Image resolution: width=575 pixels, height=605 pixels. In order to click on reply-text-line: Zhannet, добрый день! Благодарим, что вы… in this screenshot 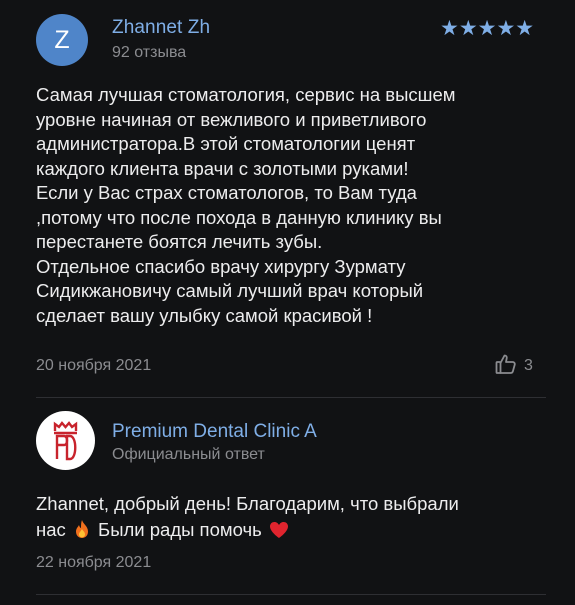, I will do `click(247, 503)`.